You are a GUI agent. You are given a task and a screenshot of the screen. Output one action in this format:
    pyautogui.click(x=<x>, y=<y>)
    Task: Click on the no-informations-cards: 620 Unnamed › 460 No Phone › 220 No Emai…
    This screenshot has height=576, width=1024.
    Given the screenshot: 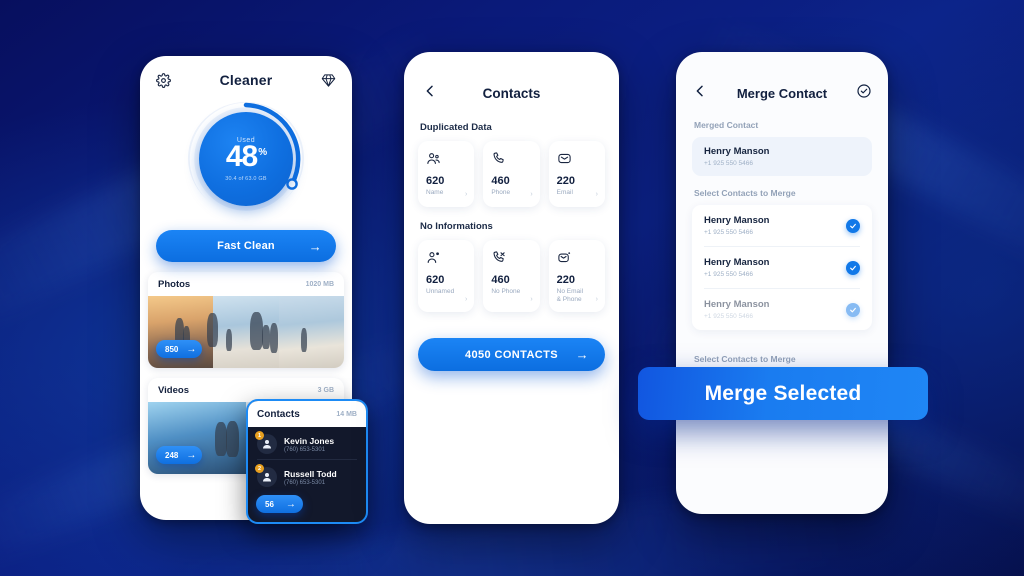 What is the action you would take?
    pyautogui.click(x=511, y=276)
    